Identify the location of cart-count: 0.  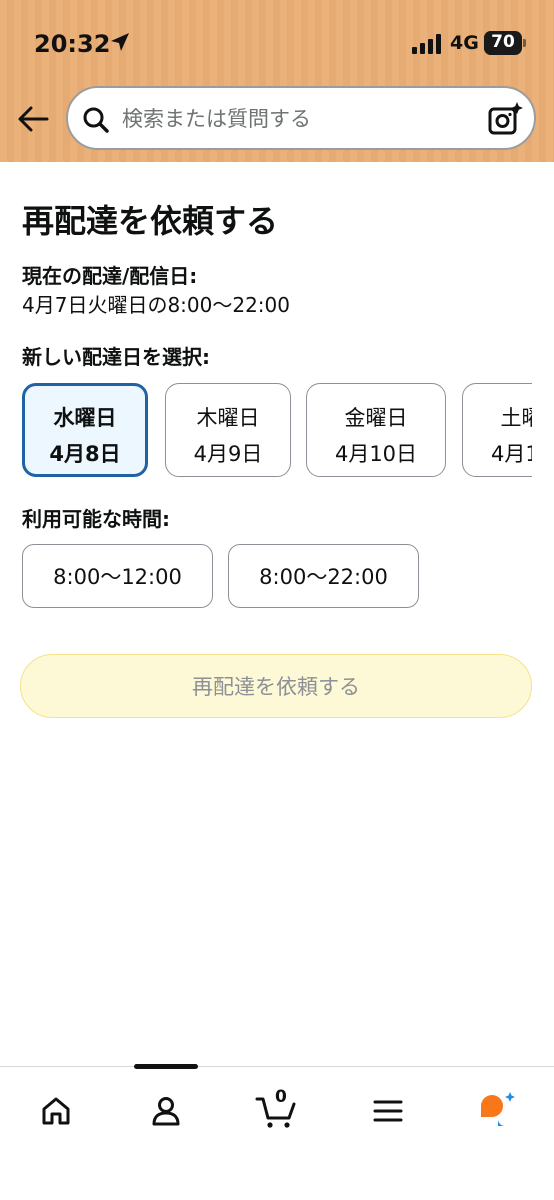
(281, 1097).